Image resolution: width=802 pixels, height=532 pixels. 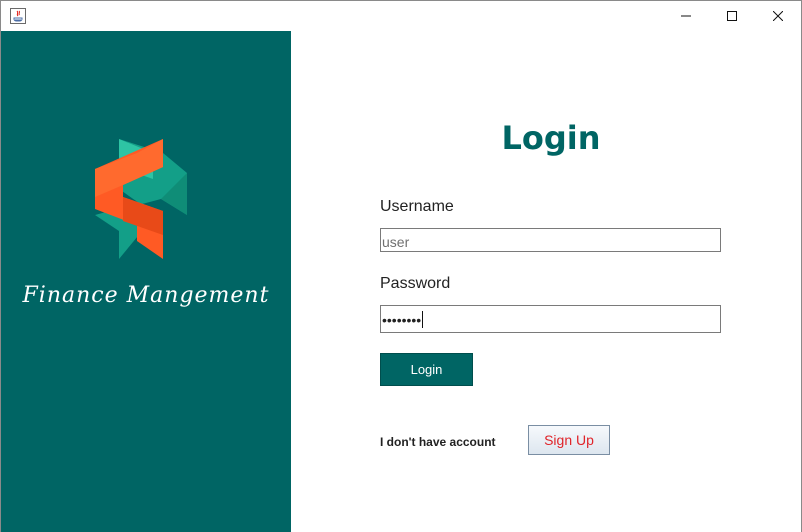 I want to click on signup-button: Sign Up, so click(x=569, y=440).